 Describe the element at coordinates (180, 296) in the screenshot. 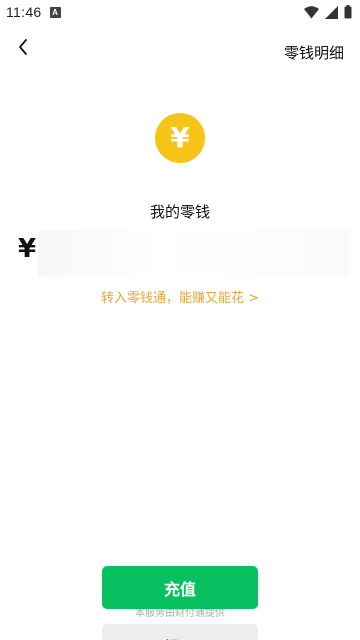

I see `transfer-to-licaitong-link: 转入零钱通，能赚又能花 >` at that location.